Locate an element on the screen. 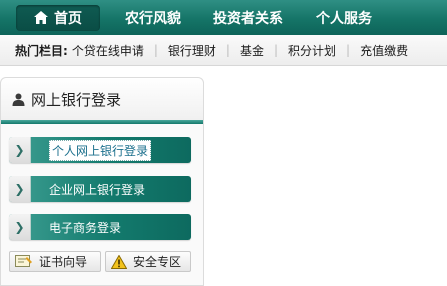 The image size is (447, 286). nav-home-button: 首页 is located at coordinates (58, 17).